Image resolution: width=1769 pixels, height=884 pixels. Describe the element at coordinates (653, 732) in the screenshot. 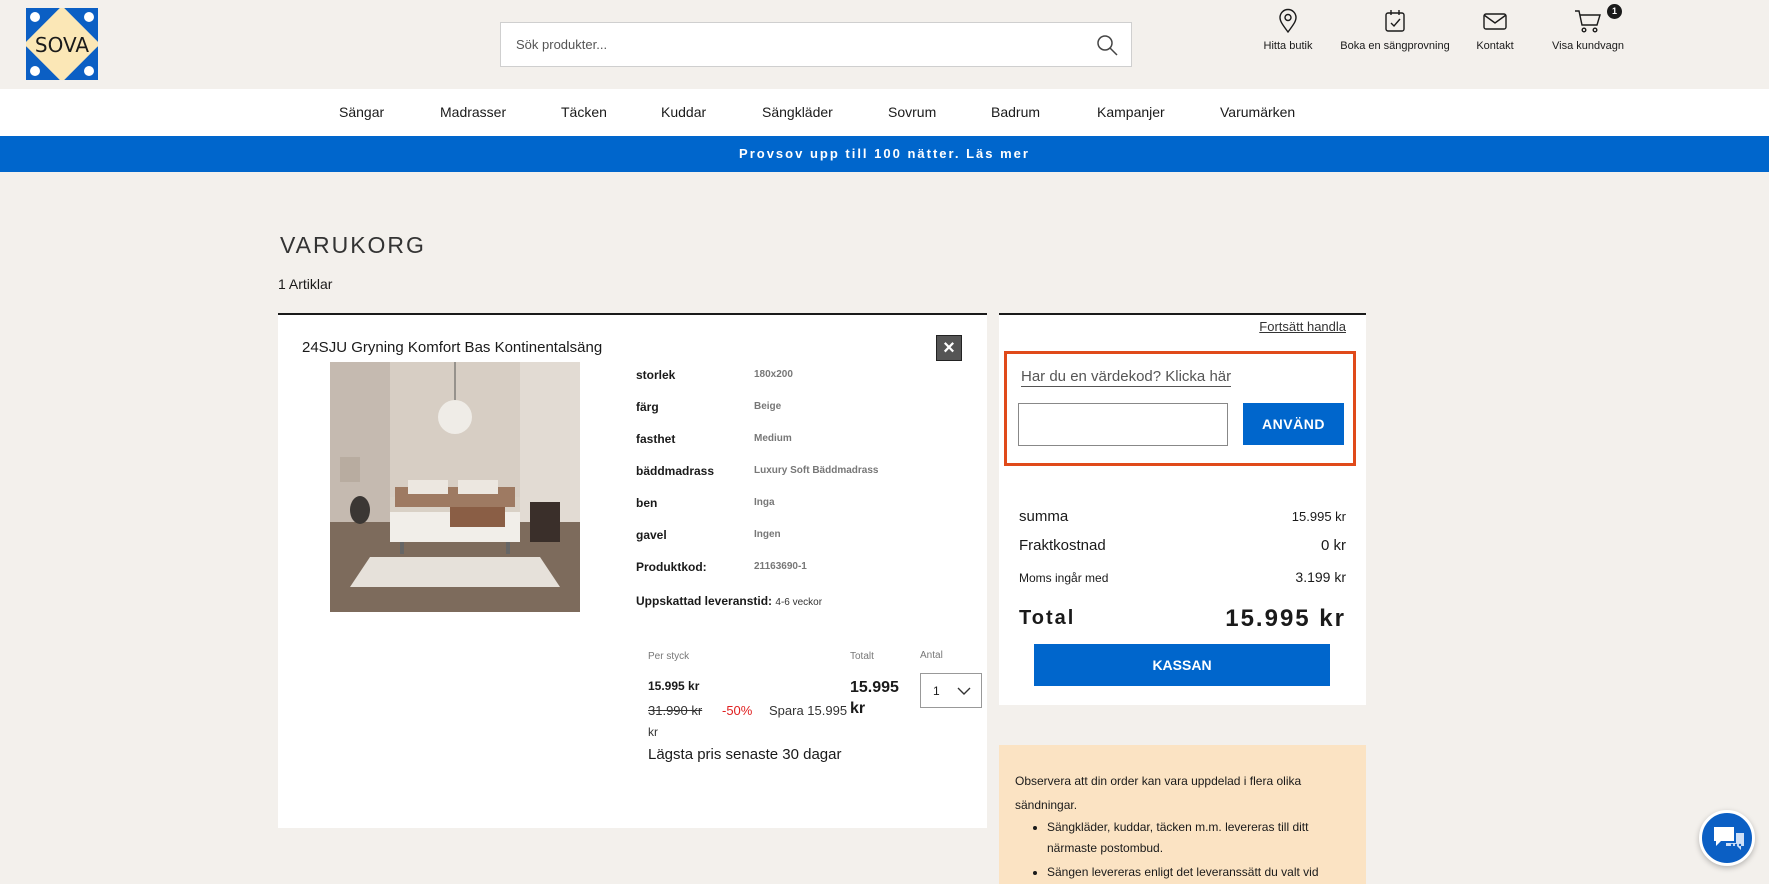

I see `savings-currency: kr` at that location.